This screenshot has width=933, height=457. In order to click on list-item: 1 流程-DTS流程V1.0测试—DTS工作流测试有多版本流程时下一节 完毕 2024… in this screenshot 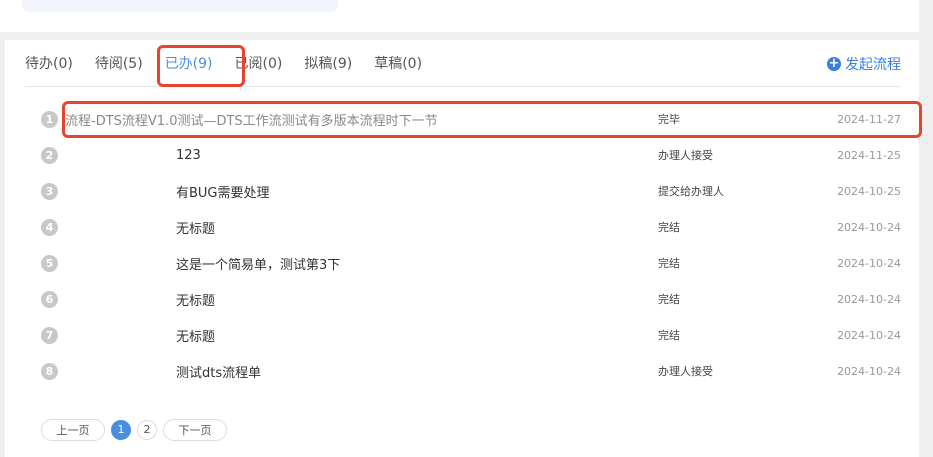, I will do `click(462, 119)`.